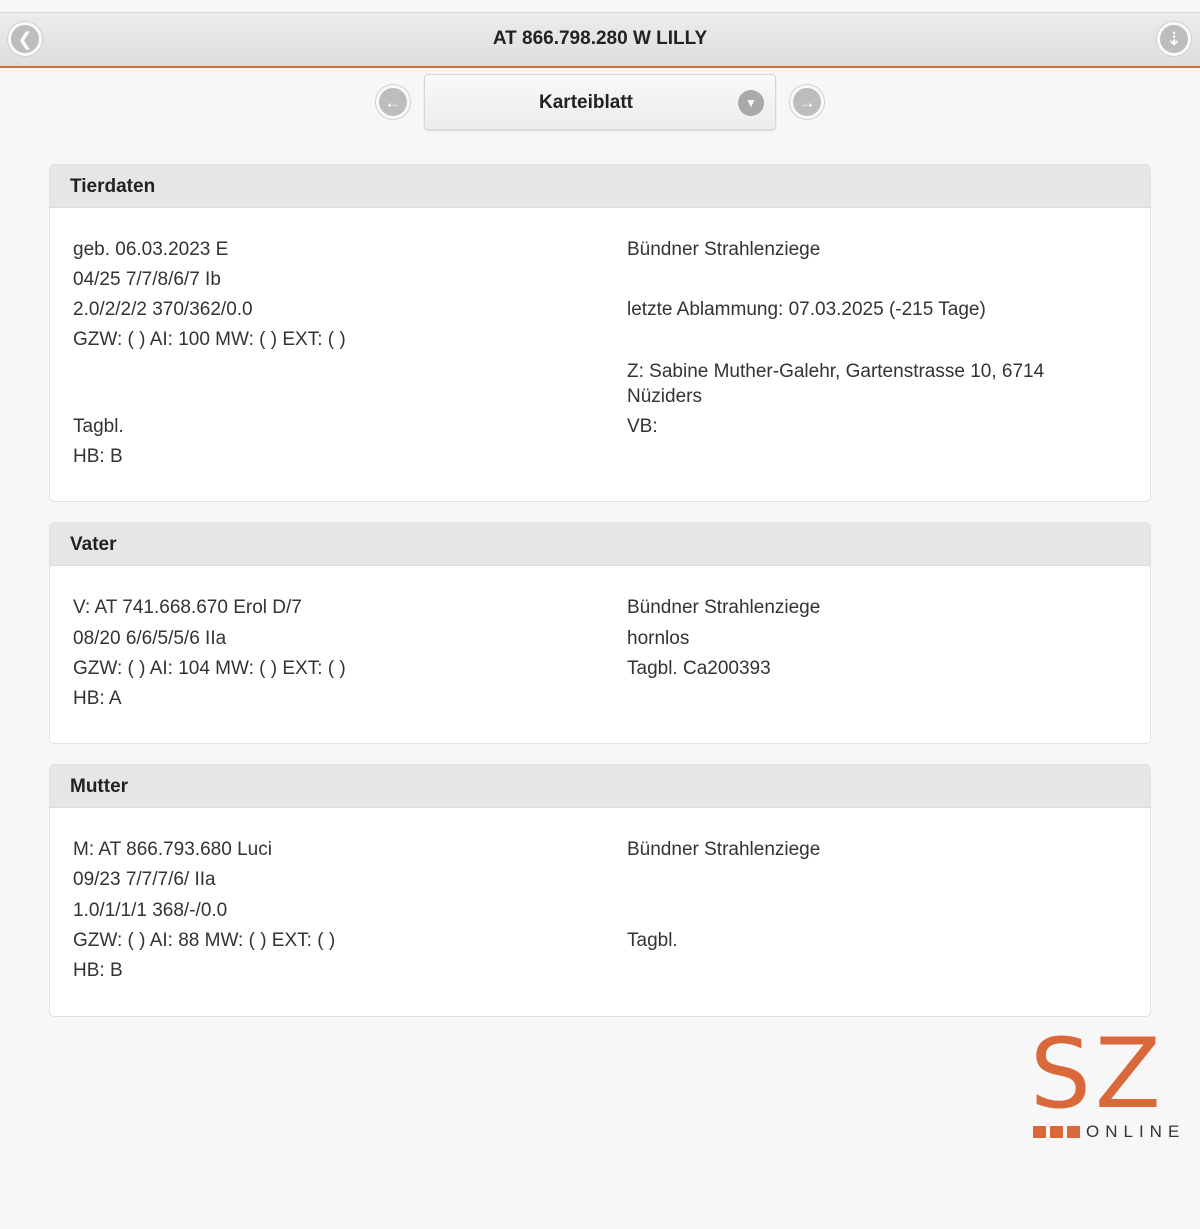 The height and width of the screenshot is (1229, 1200). I want to click on sire-id: V: AT 741.668.670 Erol D/7, so click(187, 607).